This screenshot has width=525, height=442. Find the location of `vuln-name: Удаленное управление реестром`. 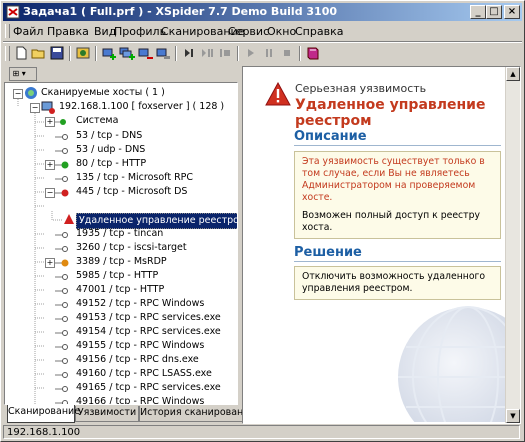

vuln-name: Удаленное управление реестром is located at coordinates (390, 113).